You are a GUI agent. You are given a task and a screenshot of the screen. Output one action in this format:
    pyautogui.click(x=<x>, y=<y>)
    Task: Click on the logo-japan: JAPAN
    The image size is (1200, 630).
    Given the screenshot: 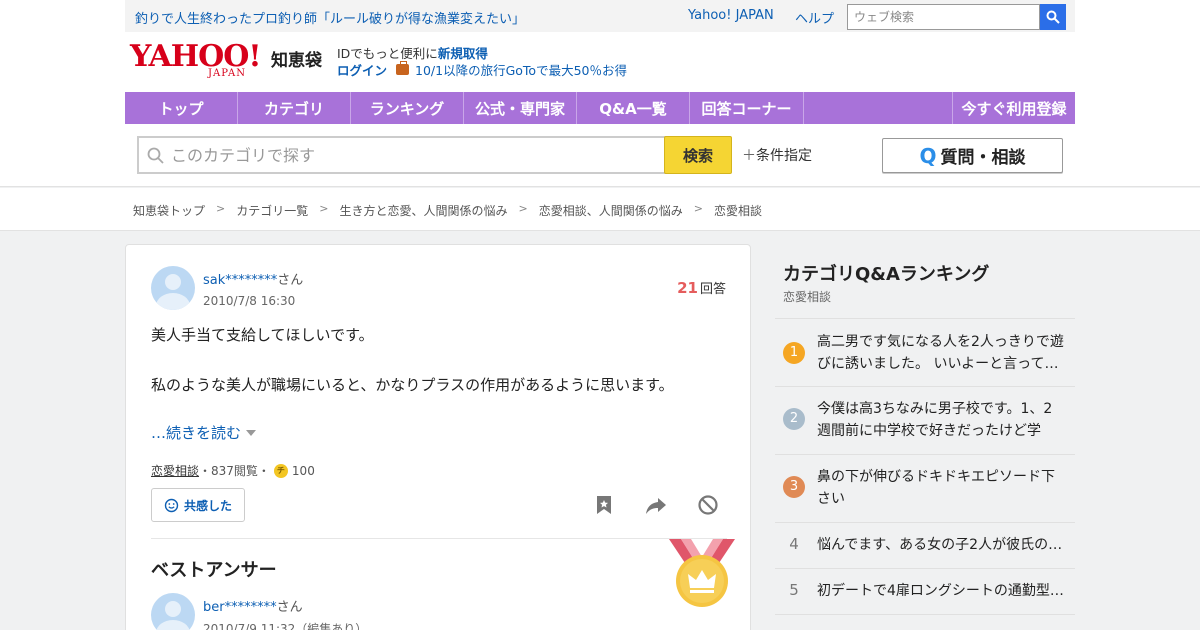 What is the action you would take?
    pyautogui.click(x=227, y=73)
    